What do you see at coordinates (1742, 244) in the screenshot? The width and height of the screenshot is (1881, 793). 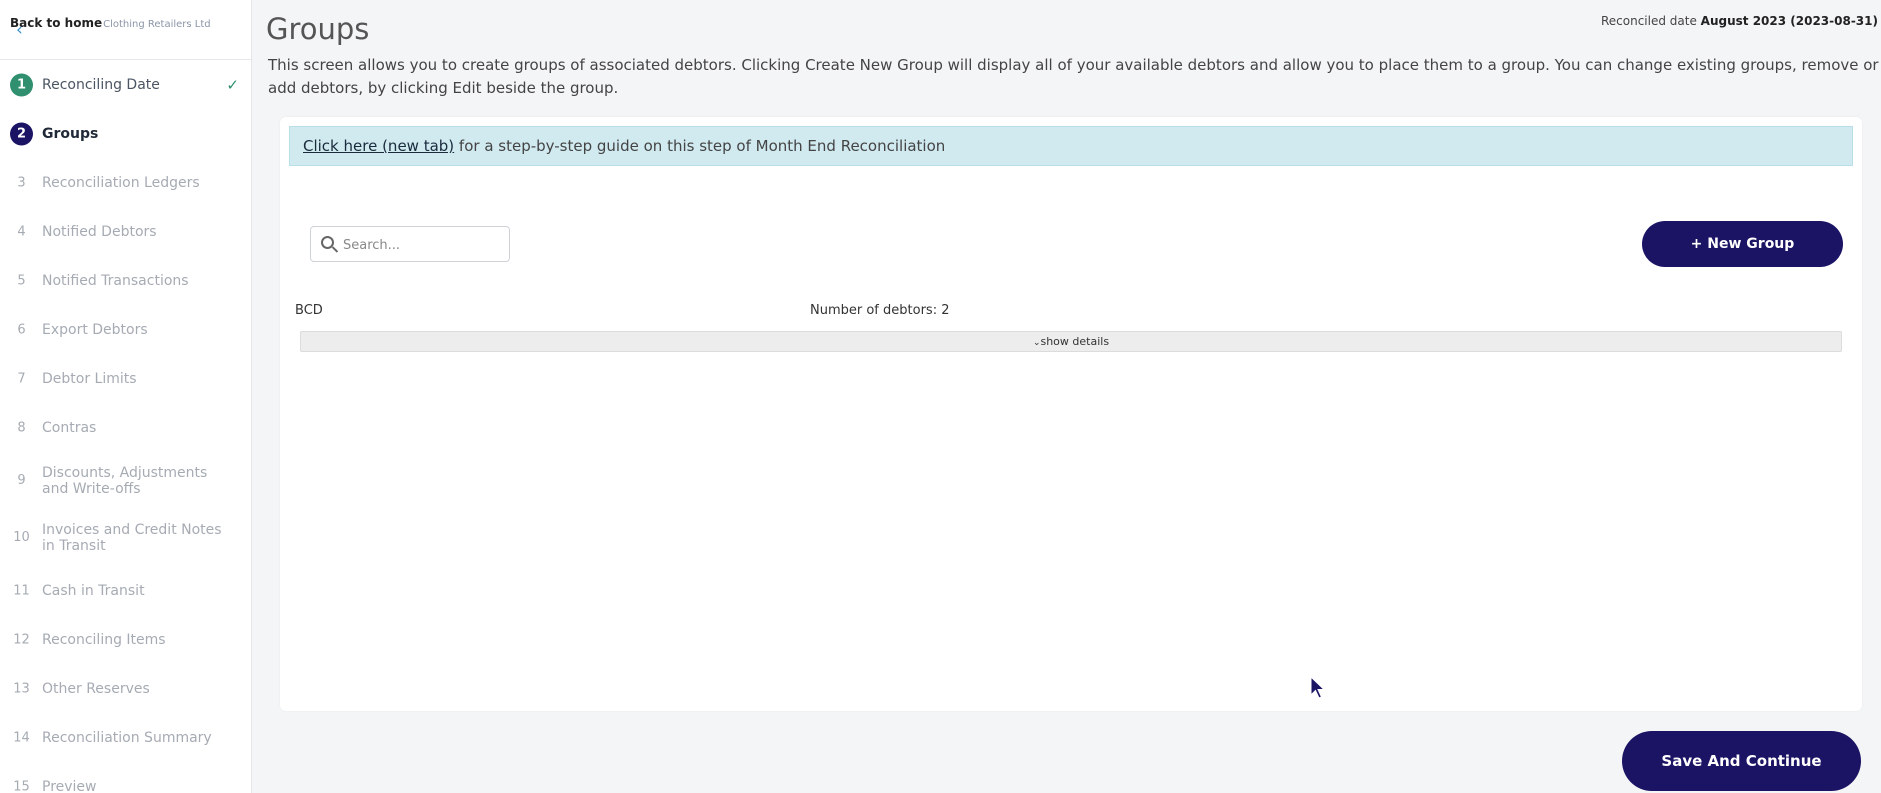 I see `new-group-button: + New Group` at bounding box center [1742, 244].